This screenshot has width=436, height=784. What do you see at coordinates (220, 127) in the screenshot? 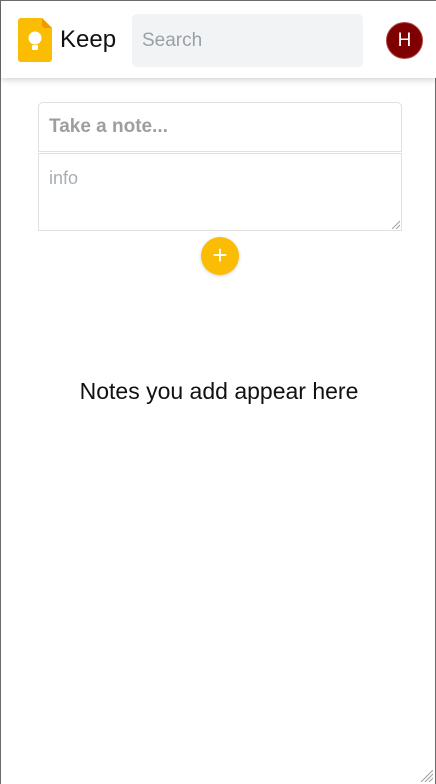
I see `note-title-input` at bounding box center [220, 127].